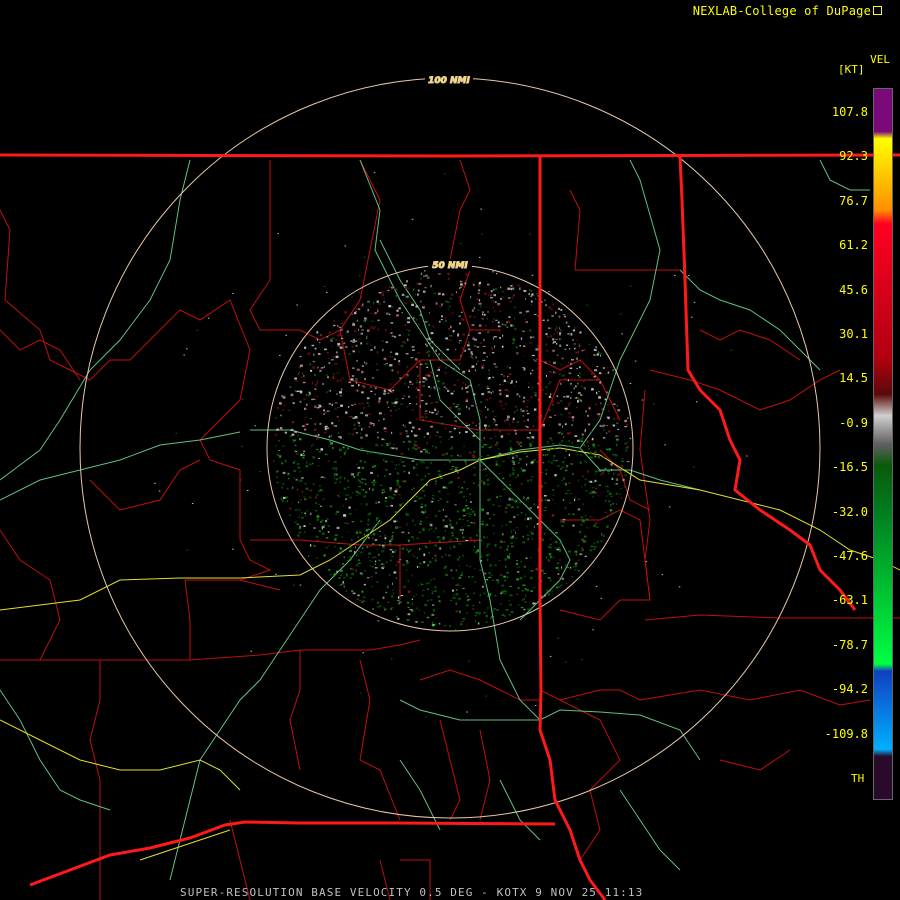 The image size is (900, 900). I want to click on external-link-icon, so click(877, 10).